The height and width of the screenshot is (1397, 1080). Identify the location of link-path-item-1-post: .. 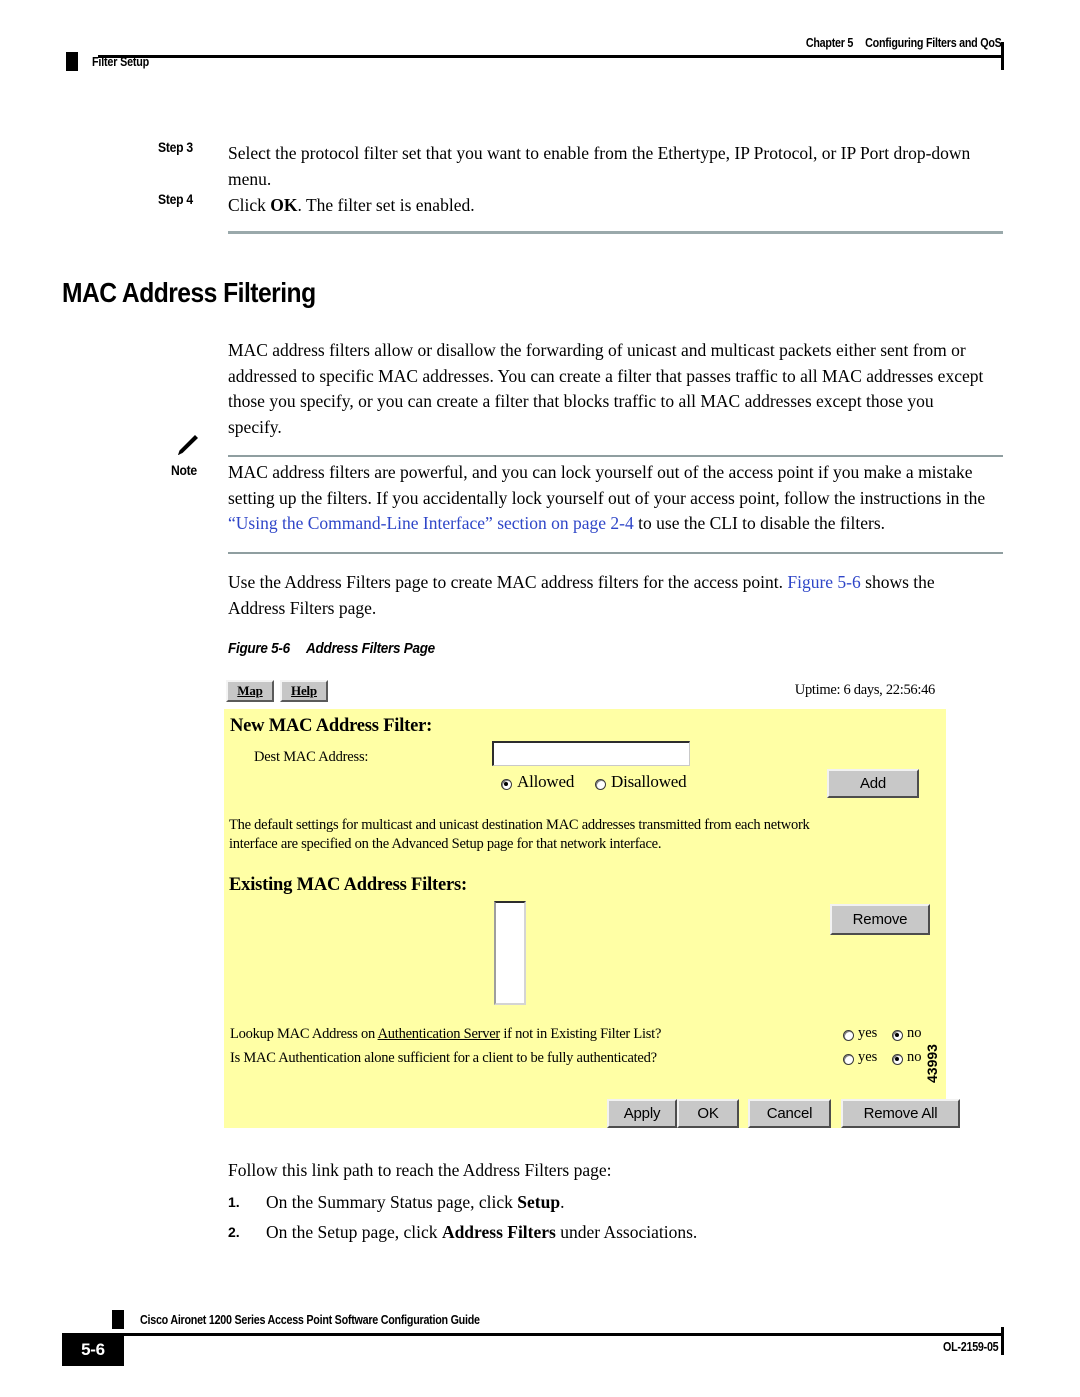
(562, 1202).